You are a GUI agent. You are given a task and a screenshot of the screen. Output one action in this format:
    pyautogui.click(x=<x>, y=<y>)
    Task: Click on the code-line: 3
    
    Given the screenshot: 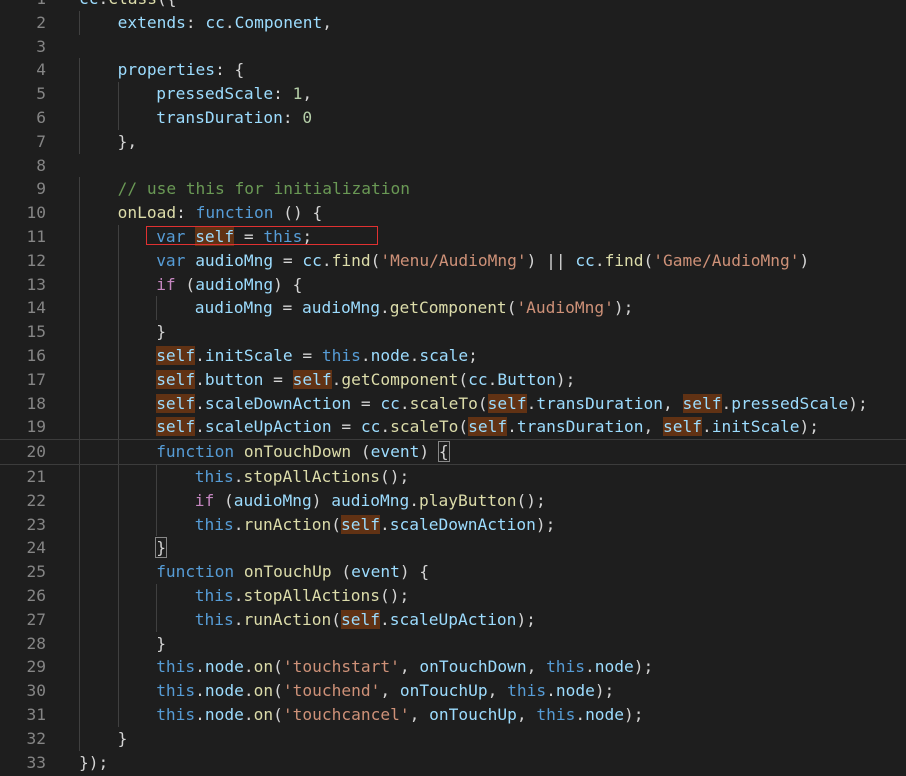 What is the action you would take?
    pyautogui.click(x=453, y=47)
    